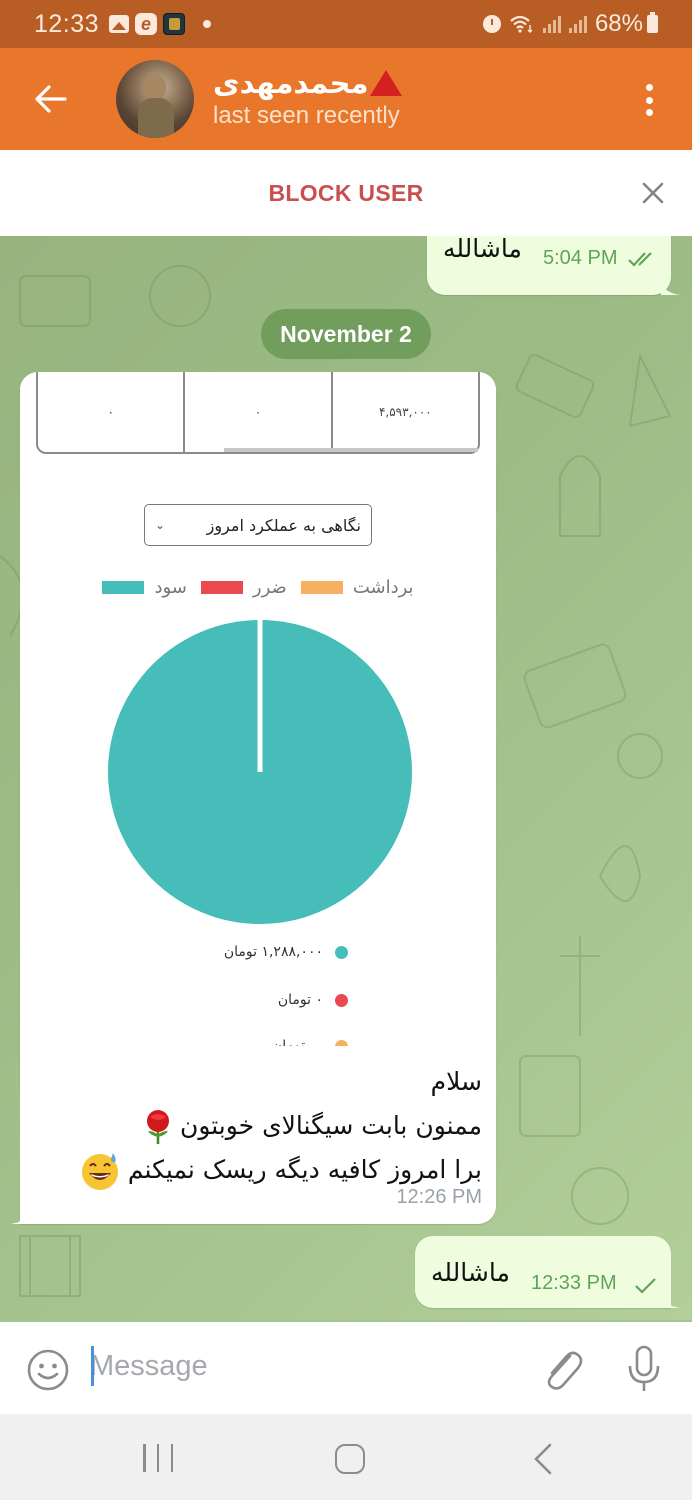 The image size is (692, 1500). I want to click on legend-label: سود, so click(170, 587).